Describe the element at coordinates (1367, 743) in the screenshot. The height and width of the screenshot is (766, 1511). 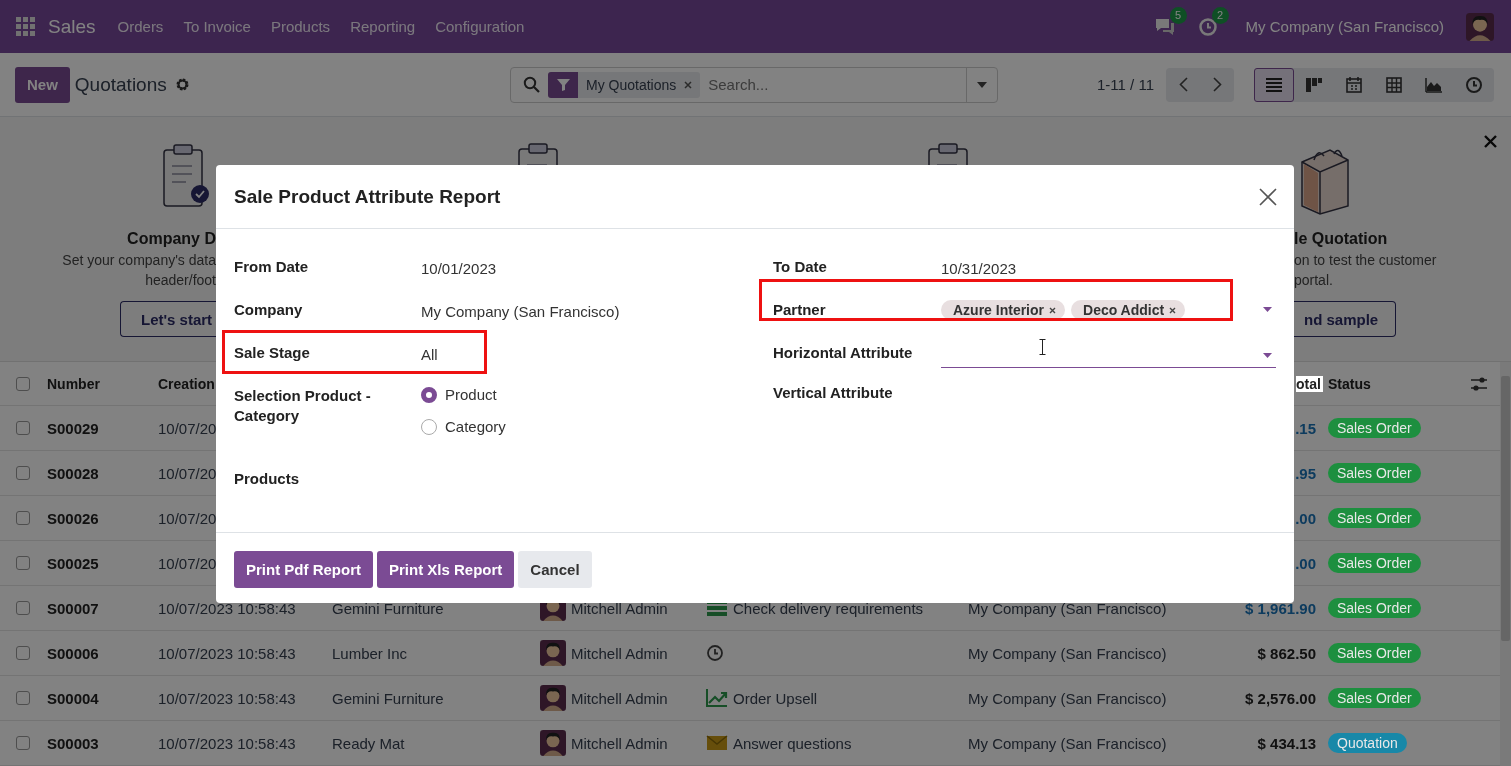
I see `status-badge: Quotation` at that location.